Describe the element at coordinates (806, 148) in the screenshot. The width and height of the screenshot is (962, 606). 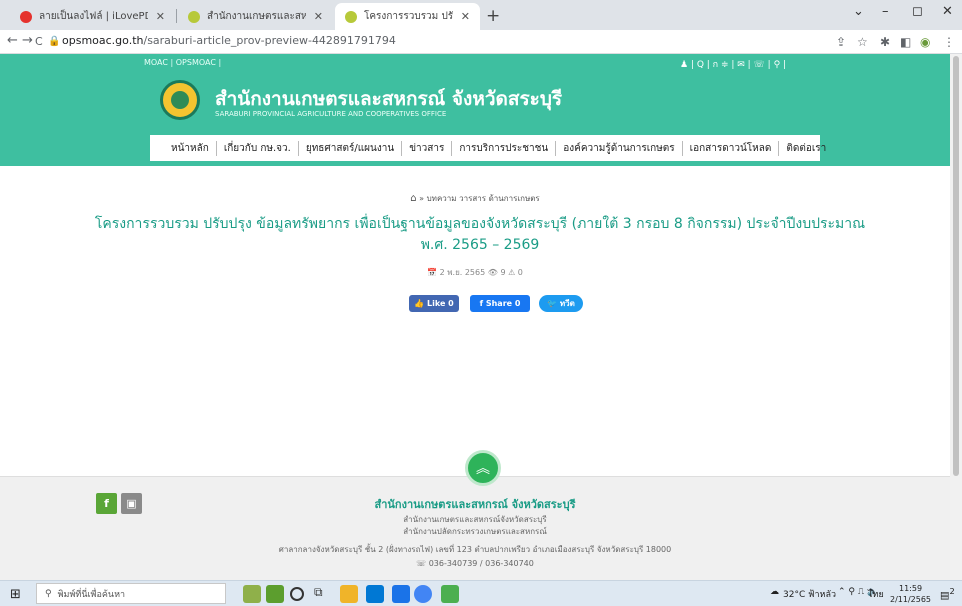
I see `menu-item-contact: ติดต่อเรา` at that location.